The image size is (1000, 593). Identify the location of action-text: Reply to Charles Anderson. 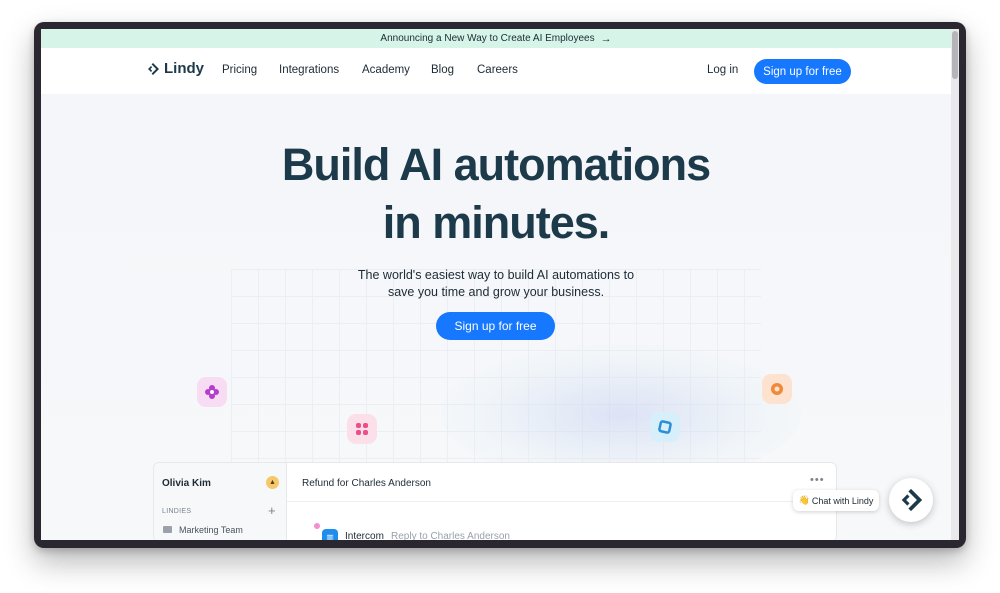
(450, 535).